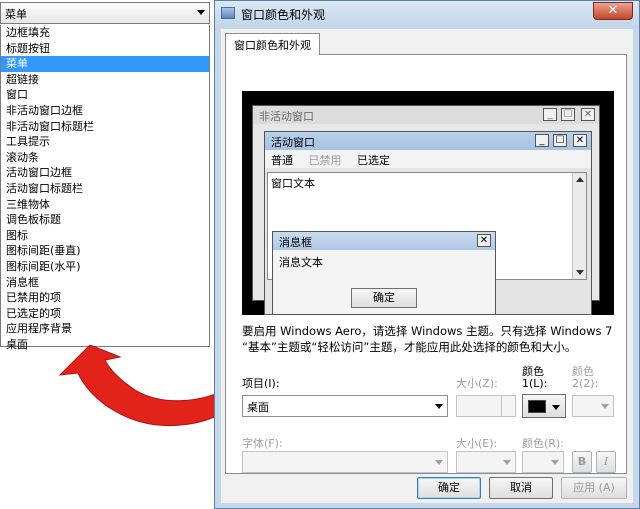 Image resolution: width=640 pixels, height=509 pixels. Describe the element at coordinates (286, 116) in the screenshot. I see `inactive-window-title: 非活动窗口` at that location.